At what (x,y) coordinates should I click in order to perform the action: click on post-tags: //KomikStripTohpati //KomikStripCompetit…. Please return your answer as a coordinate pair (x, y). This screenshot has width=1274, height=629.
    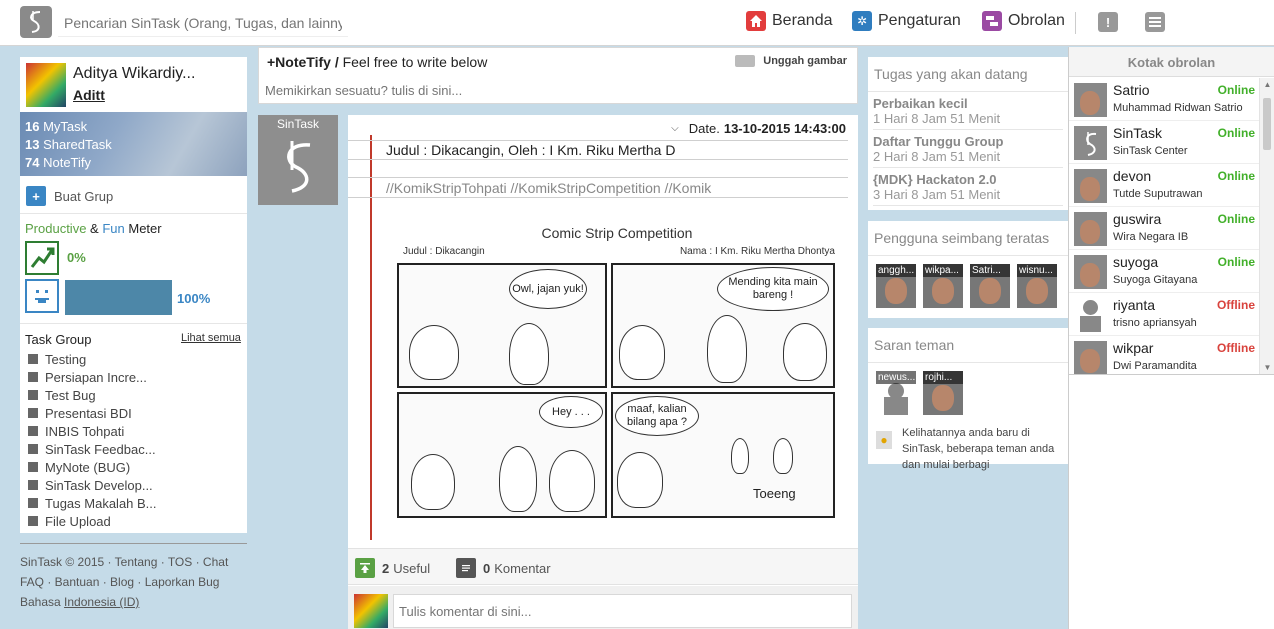
    Looking at the image, I should click on (548, 188).